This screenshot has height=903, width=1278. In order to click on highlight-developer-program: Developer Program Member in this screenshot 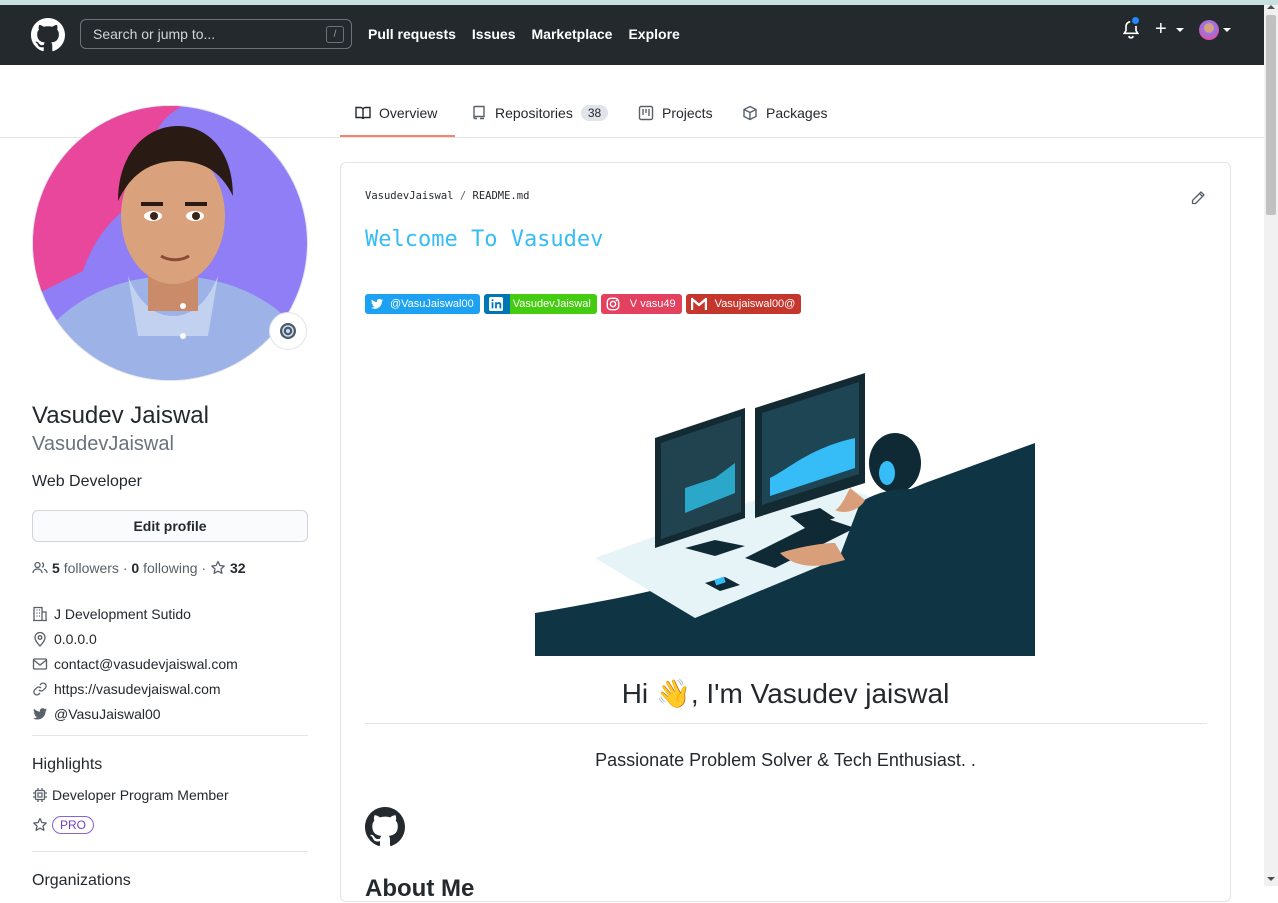, I will do `click(130, 795)`.